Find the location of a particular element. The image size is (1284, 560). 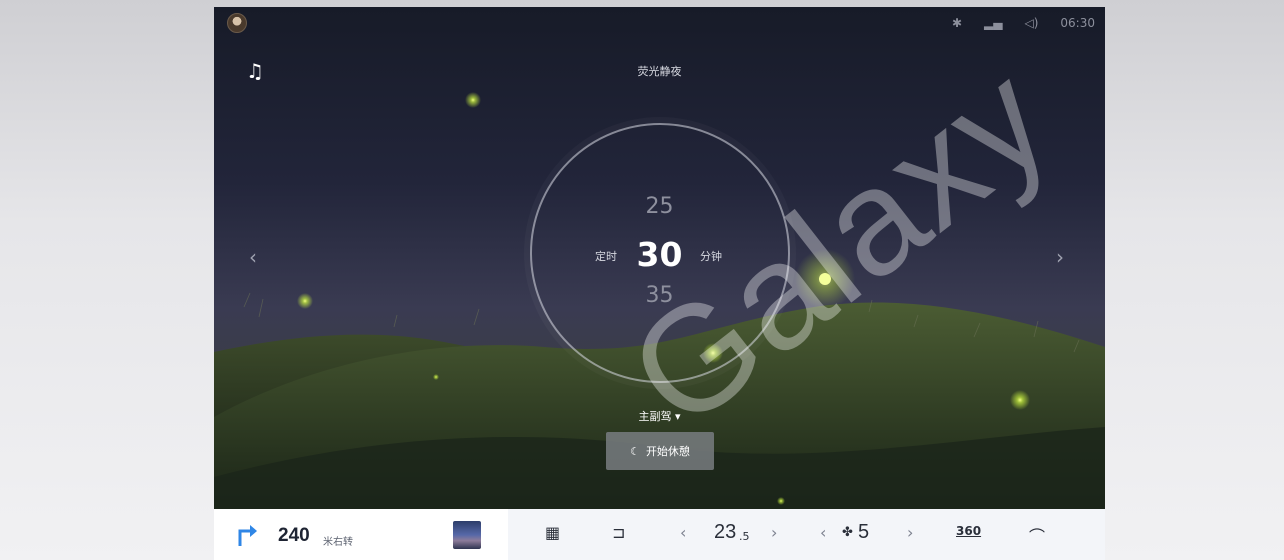

fan-increase: › is located at coordinates (910, 532).